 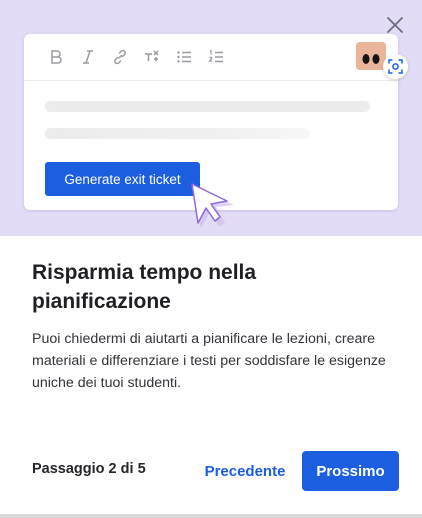 I want to click on dialog-title: Risparmia tempo nella pianificazione, so click(x=144, y=287).